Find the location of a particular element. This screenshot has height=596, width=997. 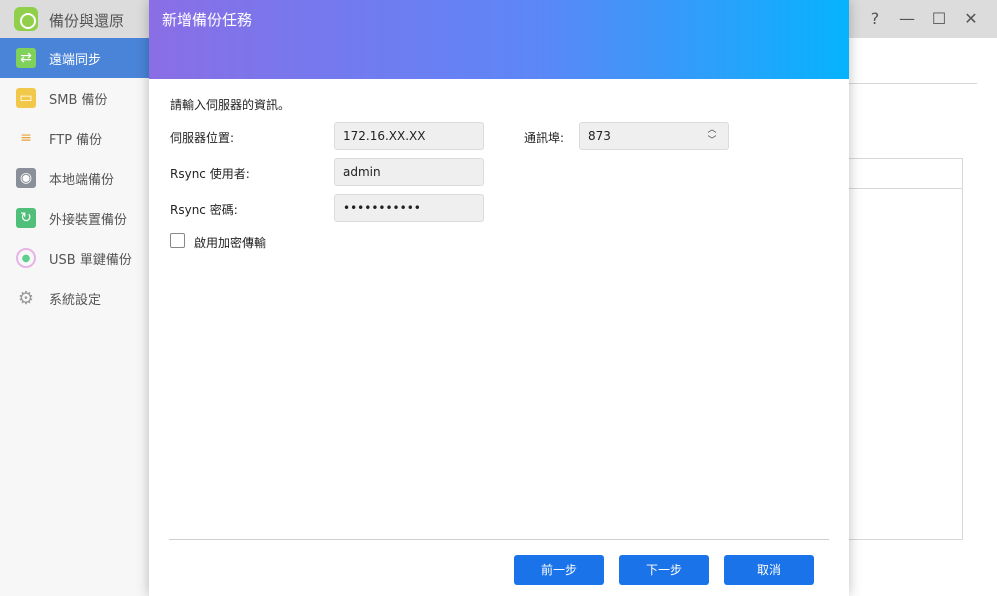

port-label: 通訊埠: is located at coordinates (544, 138).